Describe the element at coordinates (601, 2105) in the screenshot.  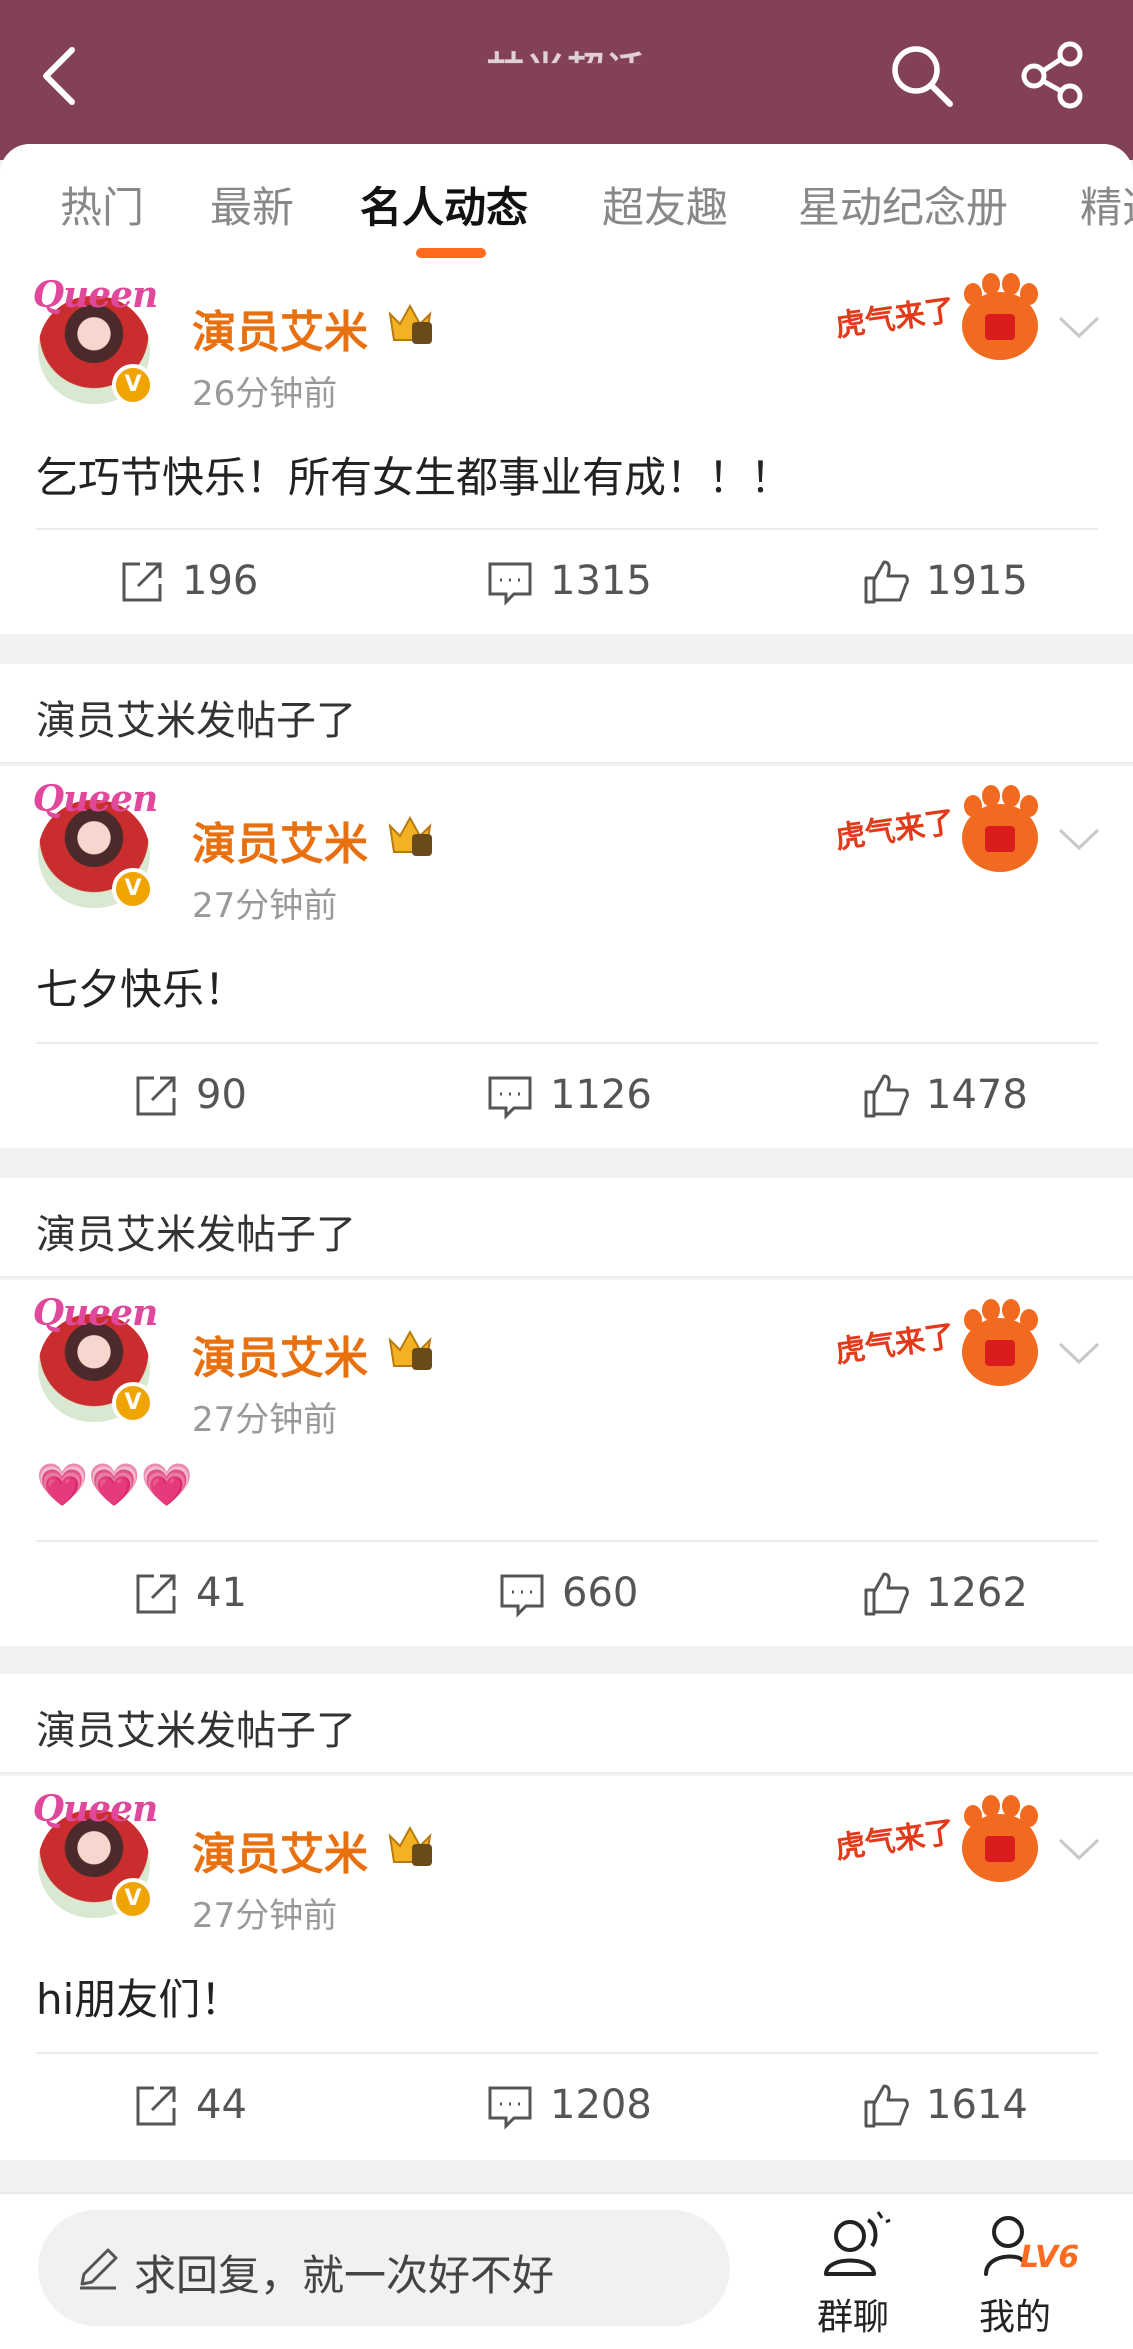
I see `comment-count: 1208` at that location.